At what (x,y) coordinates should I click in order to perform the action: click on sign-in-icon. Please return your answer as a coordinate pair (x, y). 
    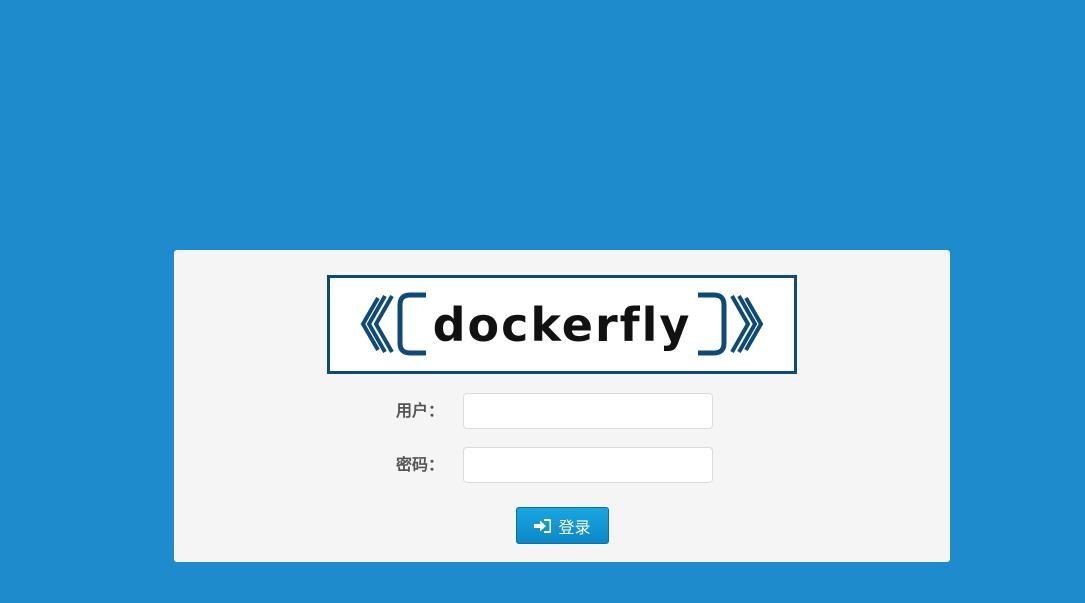
    Looking at the image, I should click on (543, 525).